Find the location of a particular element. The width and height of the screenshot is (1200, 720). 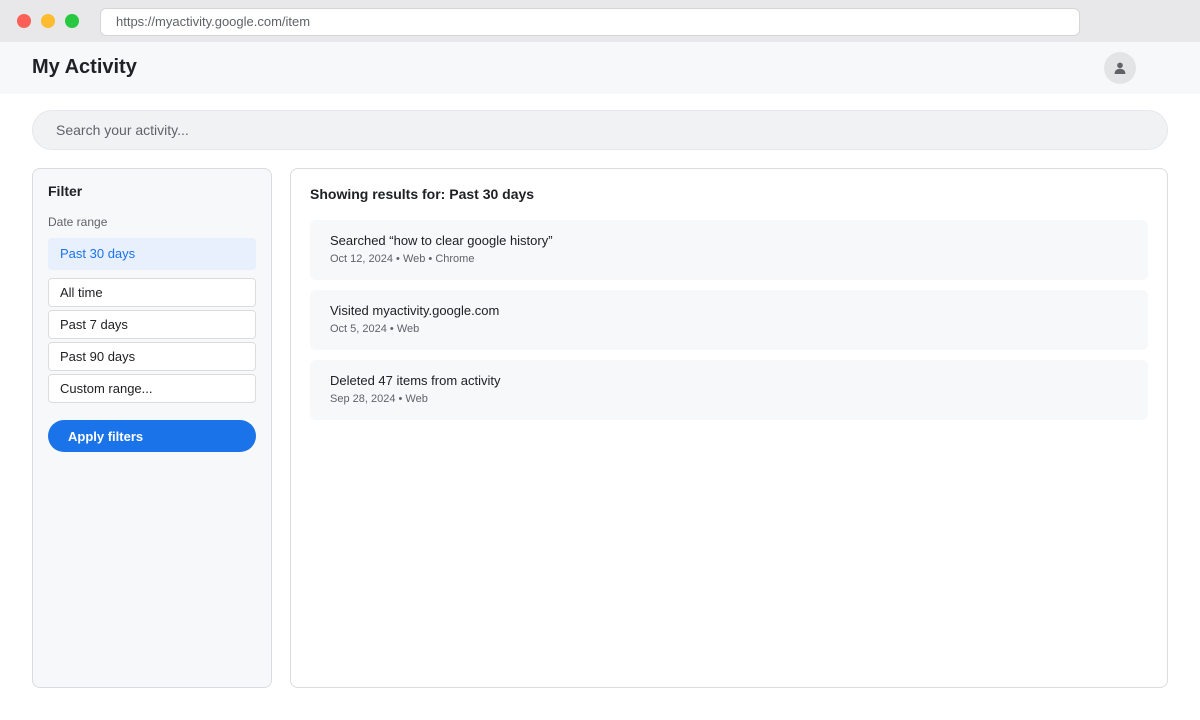

search-bar is located at coordinates (600, 130).